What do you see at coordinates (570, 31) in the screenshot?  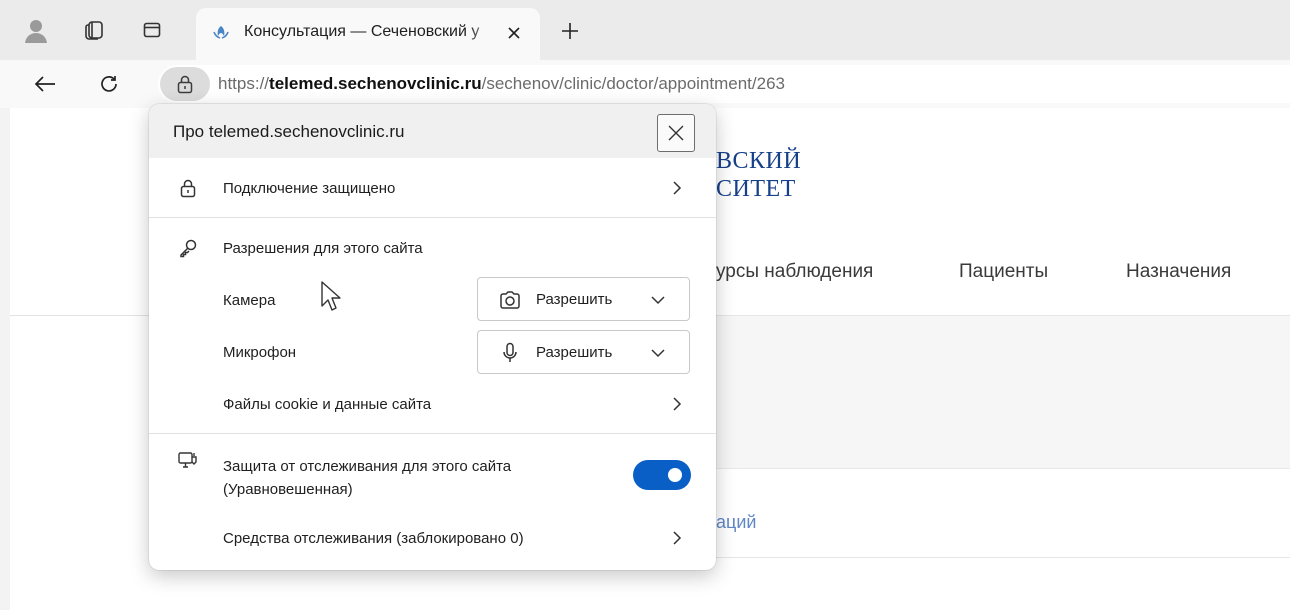 I see `new-tab-plus-icon` at bounding box center [570, 31].